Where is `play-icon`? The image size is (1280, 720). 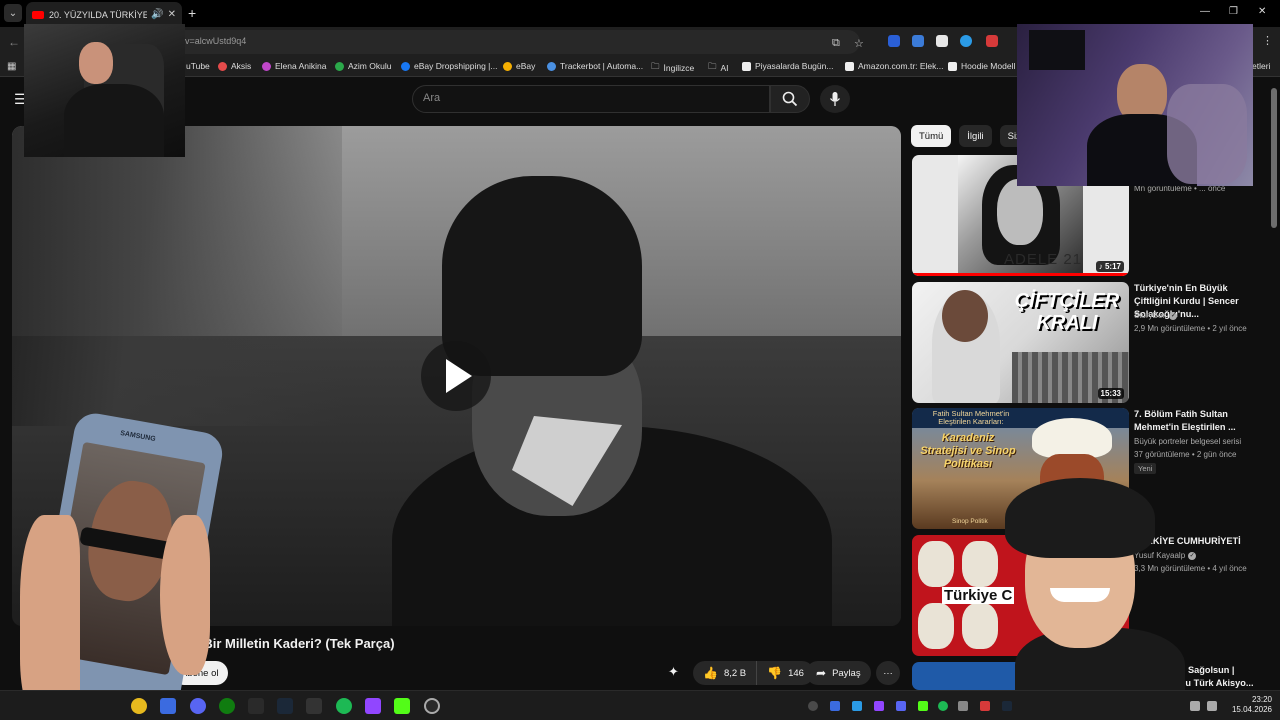 play-icon is located at coordinates (459, 376).